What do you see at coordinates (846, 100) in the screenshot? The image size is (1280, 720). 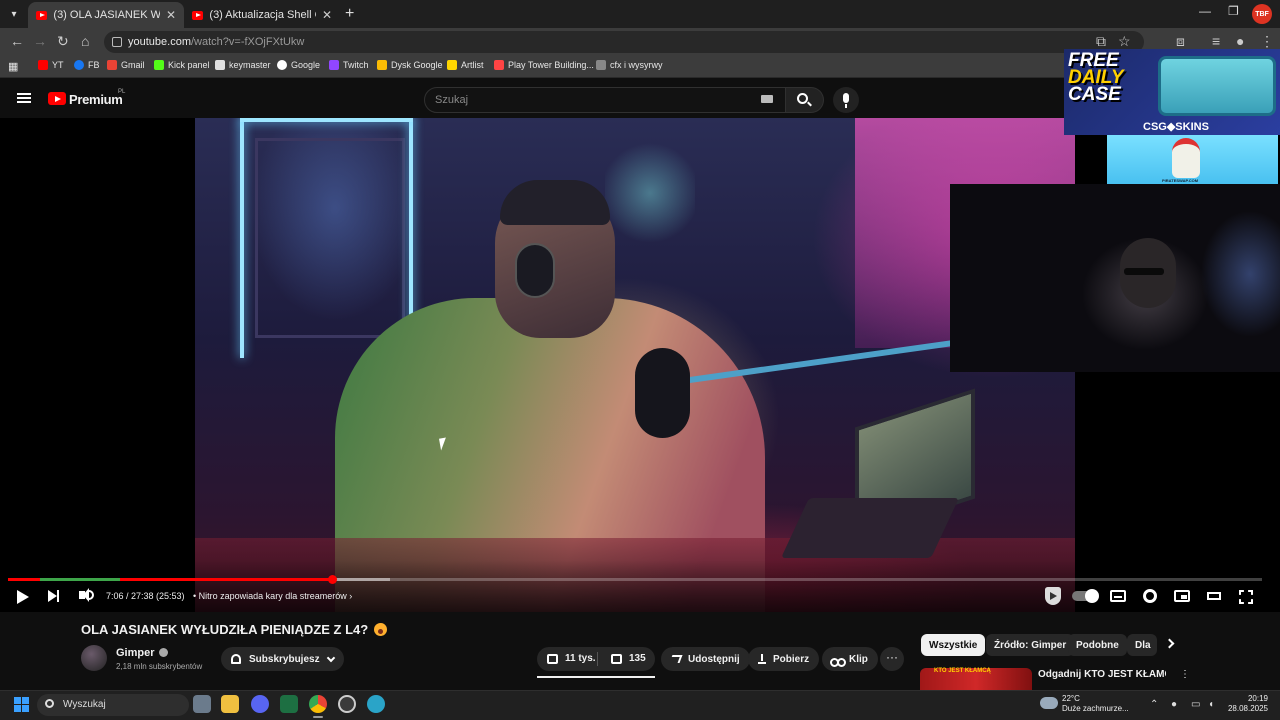 I see `voice-search-mic-icon` at bounding box center [846, 100].